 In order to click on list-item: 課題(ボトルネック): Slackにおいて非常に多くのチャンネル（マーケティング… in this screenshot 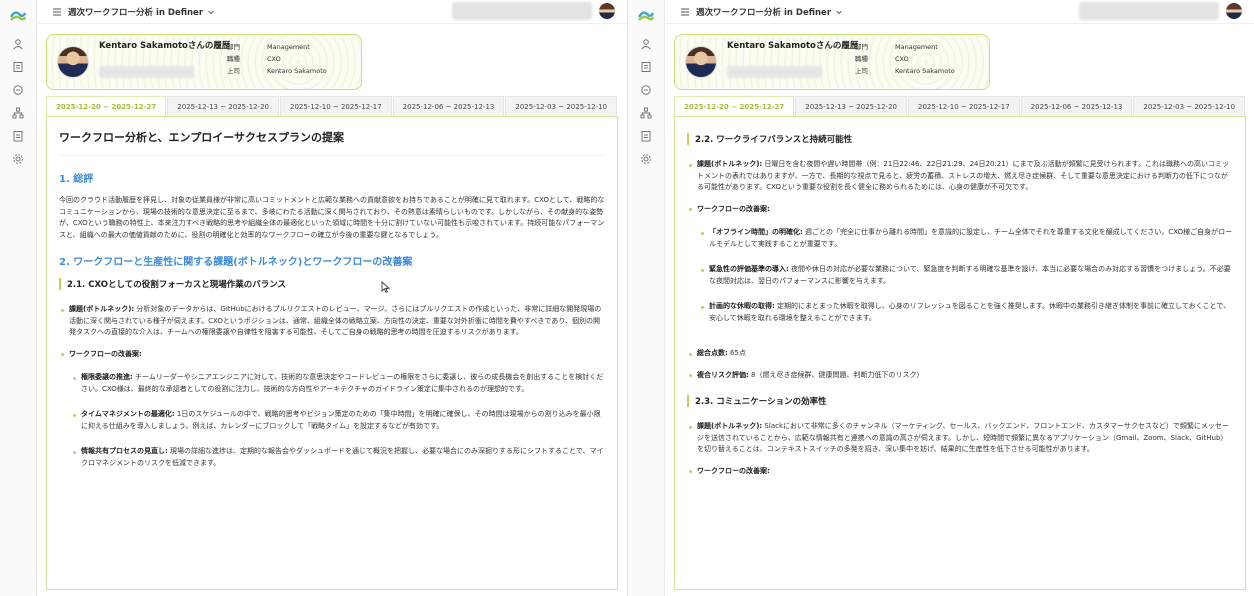, I will do `click(960, 438)`.